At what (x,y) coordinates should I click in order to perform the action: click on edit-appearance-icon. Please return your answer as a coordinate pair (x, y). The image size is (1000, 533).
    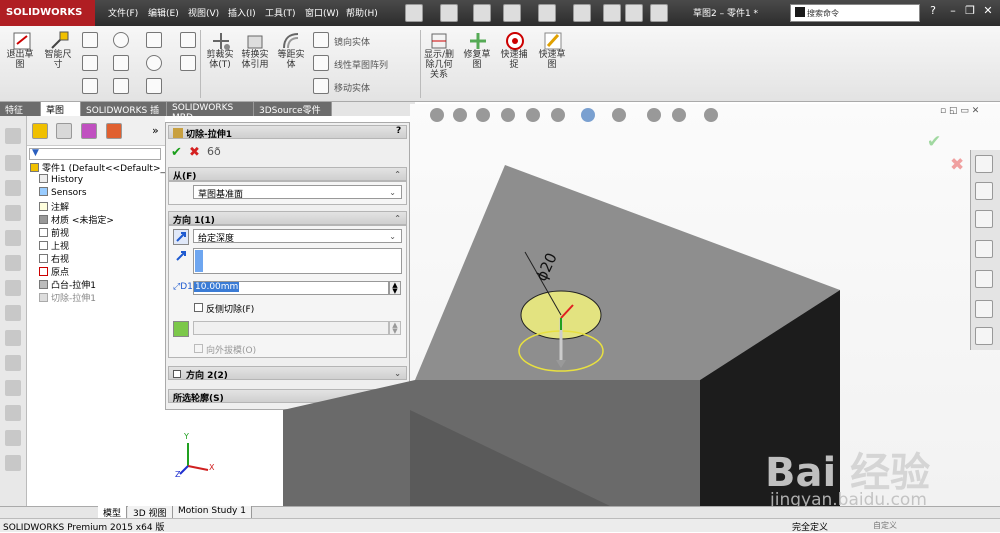
    Looking at the image, I should click on (654, 115).